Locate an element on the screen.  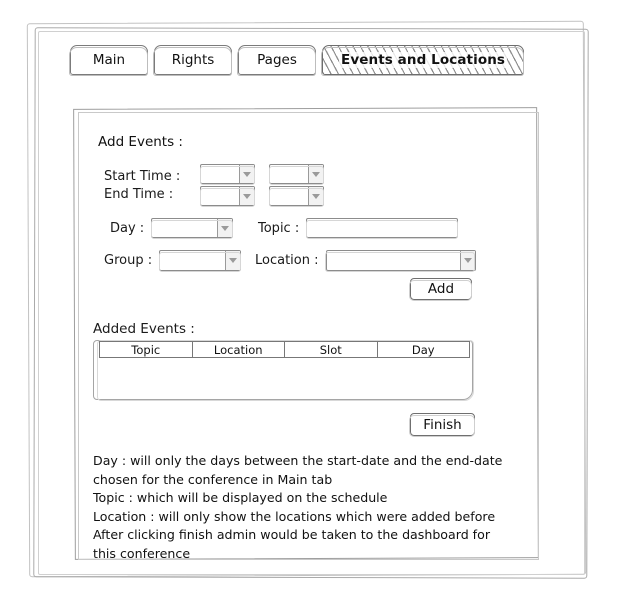
finish-button: Finish is located at coordinates (442, 425).